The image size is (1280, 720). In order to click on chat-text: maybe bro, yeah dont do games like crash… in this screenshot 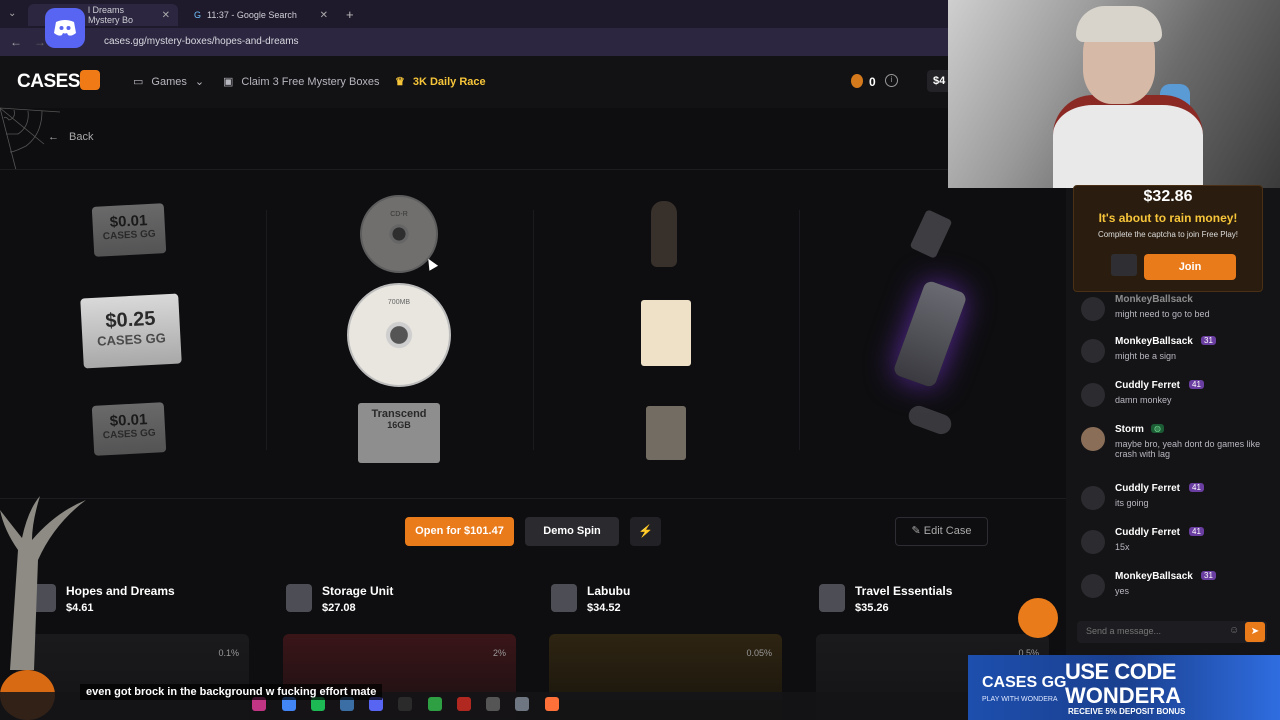, I will do `click(1188, 449)`.